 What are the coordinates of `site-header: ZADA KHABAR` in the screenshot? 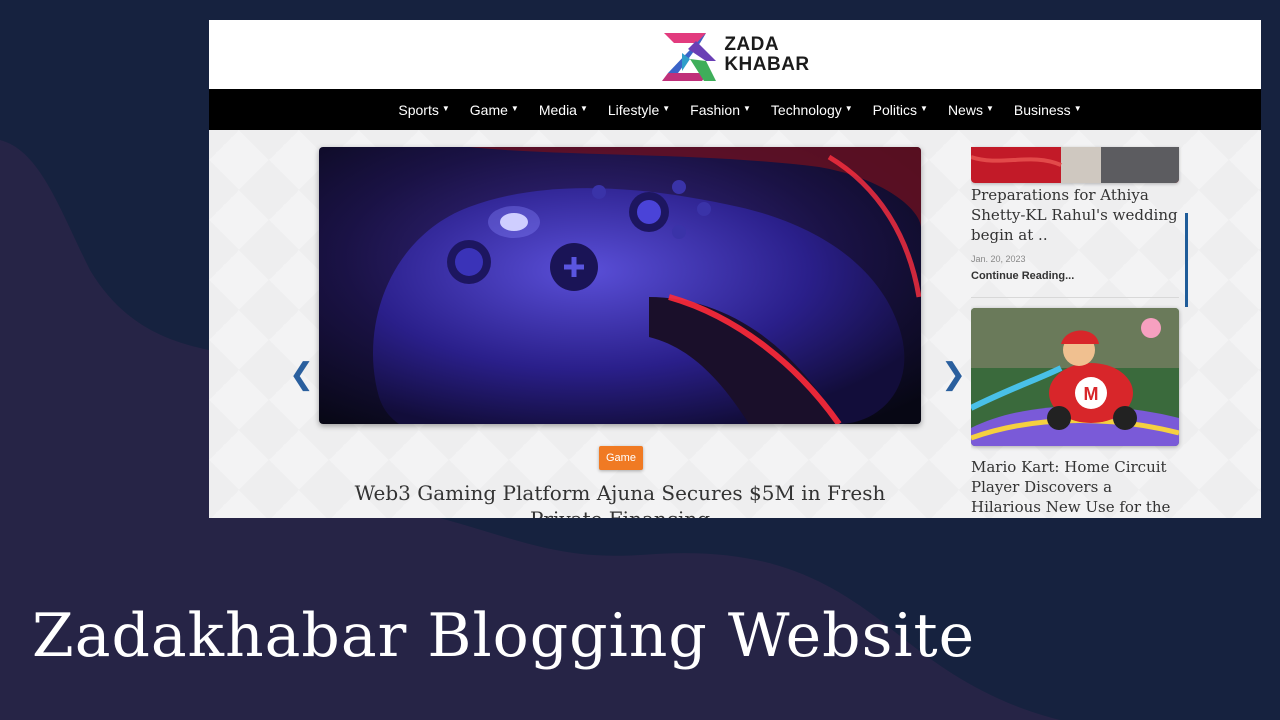 It's located at (735, 54).